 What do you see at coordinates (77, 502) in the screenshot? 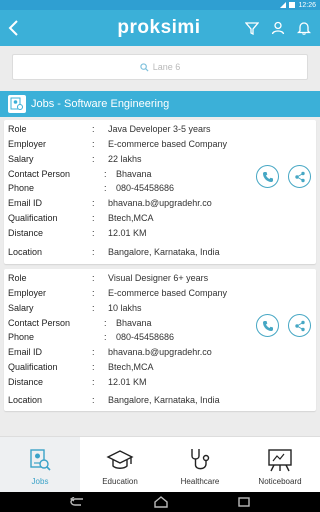
I see `system-back-icon` at bounding box center [77, 502].